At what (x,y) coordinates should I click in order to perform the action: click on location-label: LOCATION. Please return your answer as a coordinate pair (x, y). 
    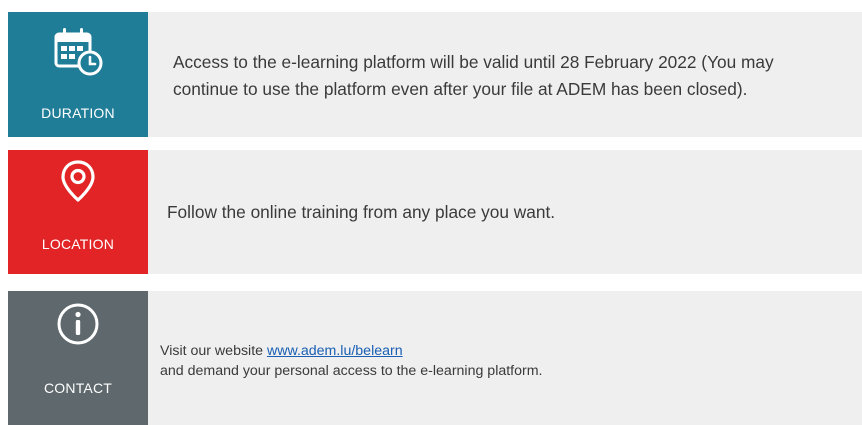
    Looking at the image, I should click on (78, 244).